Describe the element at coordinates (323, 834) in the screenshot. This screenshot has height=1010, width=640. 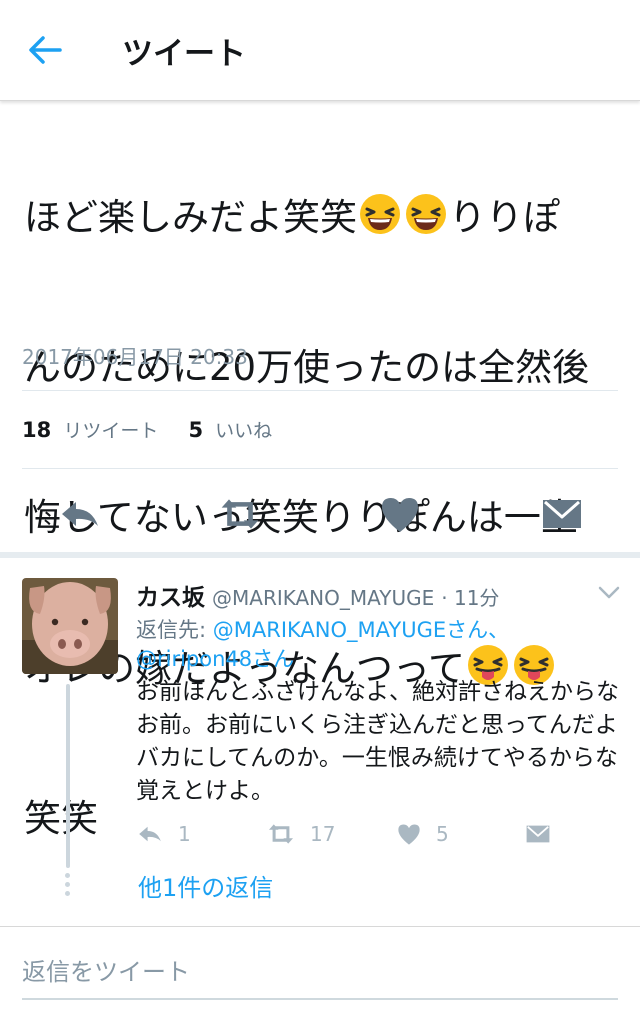
I see `retweet-count: 17` at that location.